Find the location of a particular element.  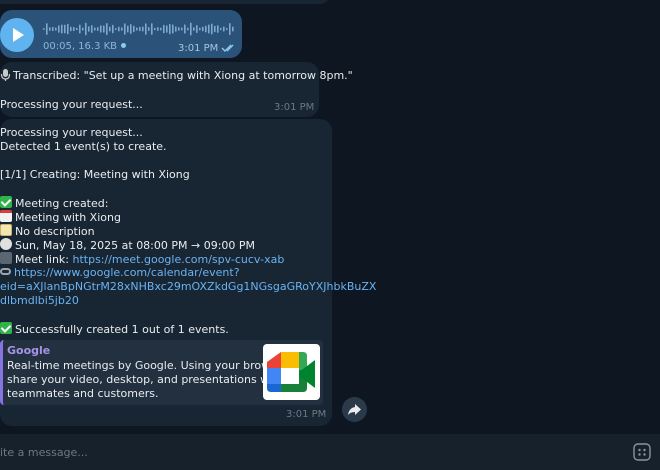

meeting-title-line: Meeting with Xiong is located at coordinates (60, 217).